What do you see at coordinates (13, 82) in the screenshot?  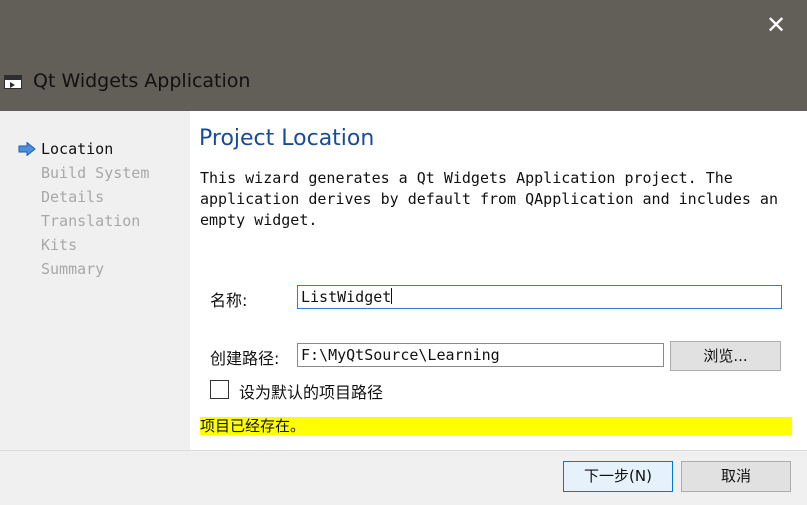 I see `window-app-icon` at bounding box center [13, 82].